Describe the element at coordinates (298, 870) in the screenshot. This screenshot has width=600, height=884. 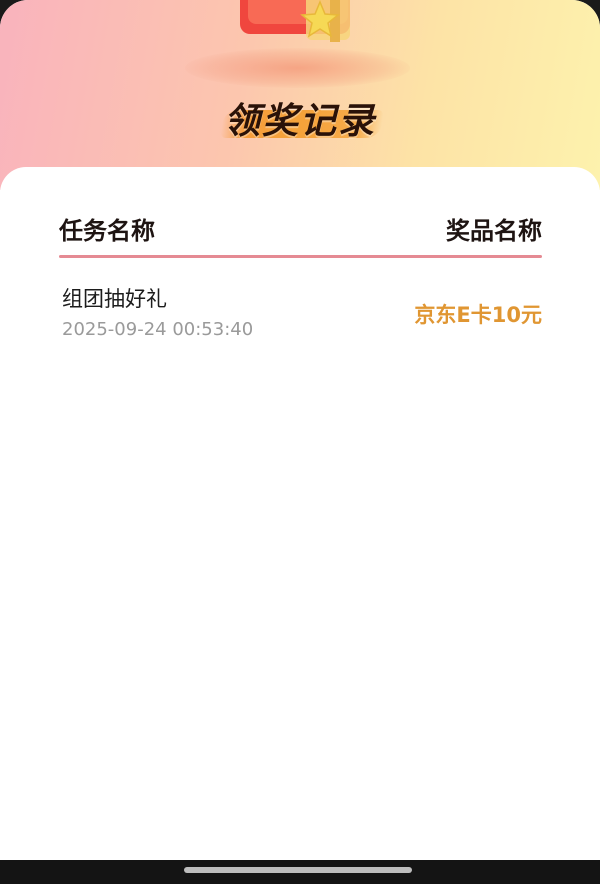
I see `home-indicator` at that location.